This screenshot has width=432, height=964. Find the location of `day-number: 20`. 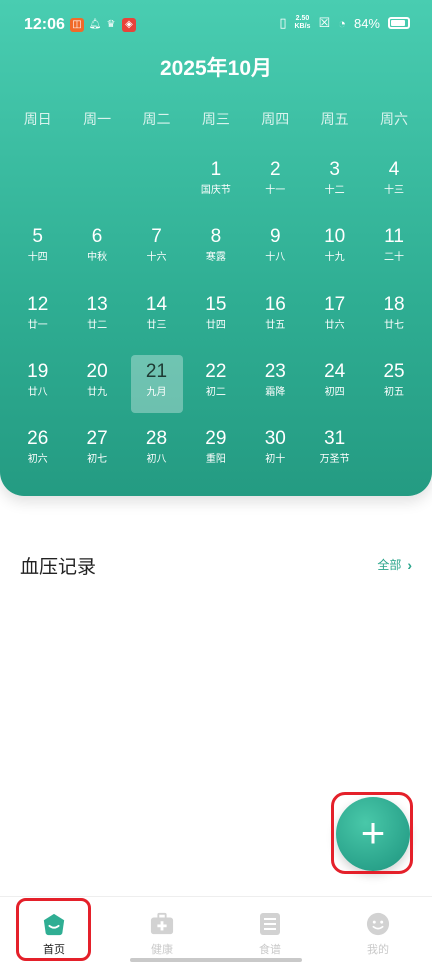

day-number: 20 is located at coordinates (97, 371).